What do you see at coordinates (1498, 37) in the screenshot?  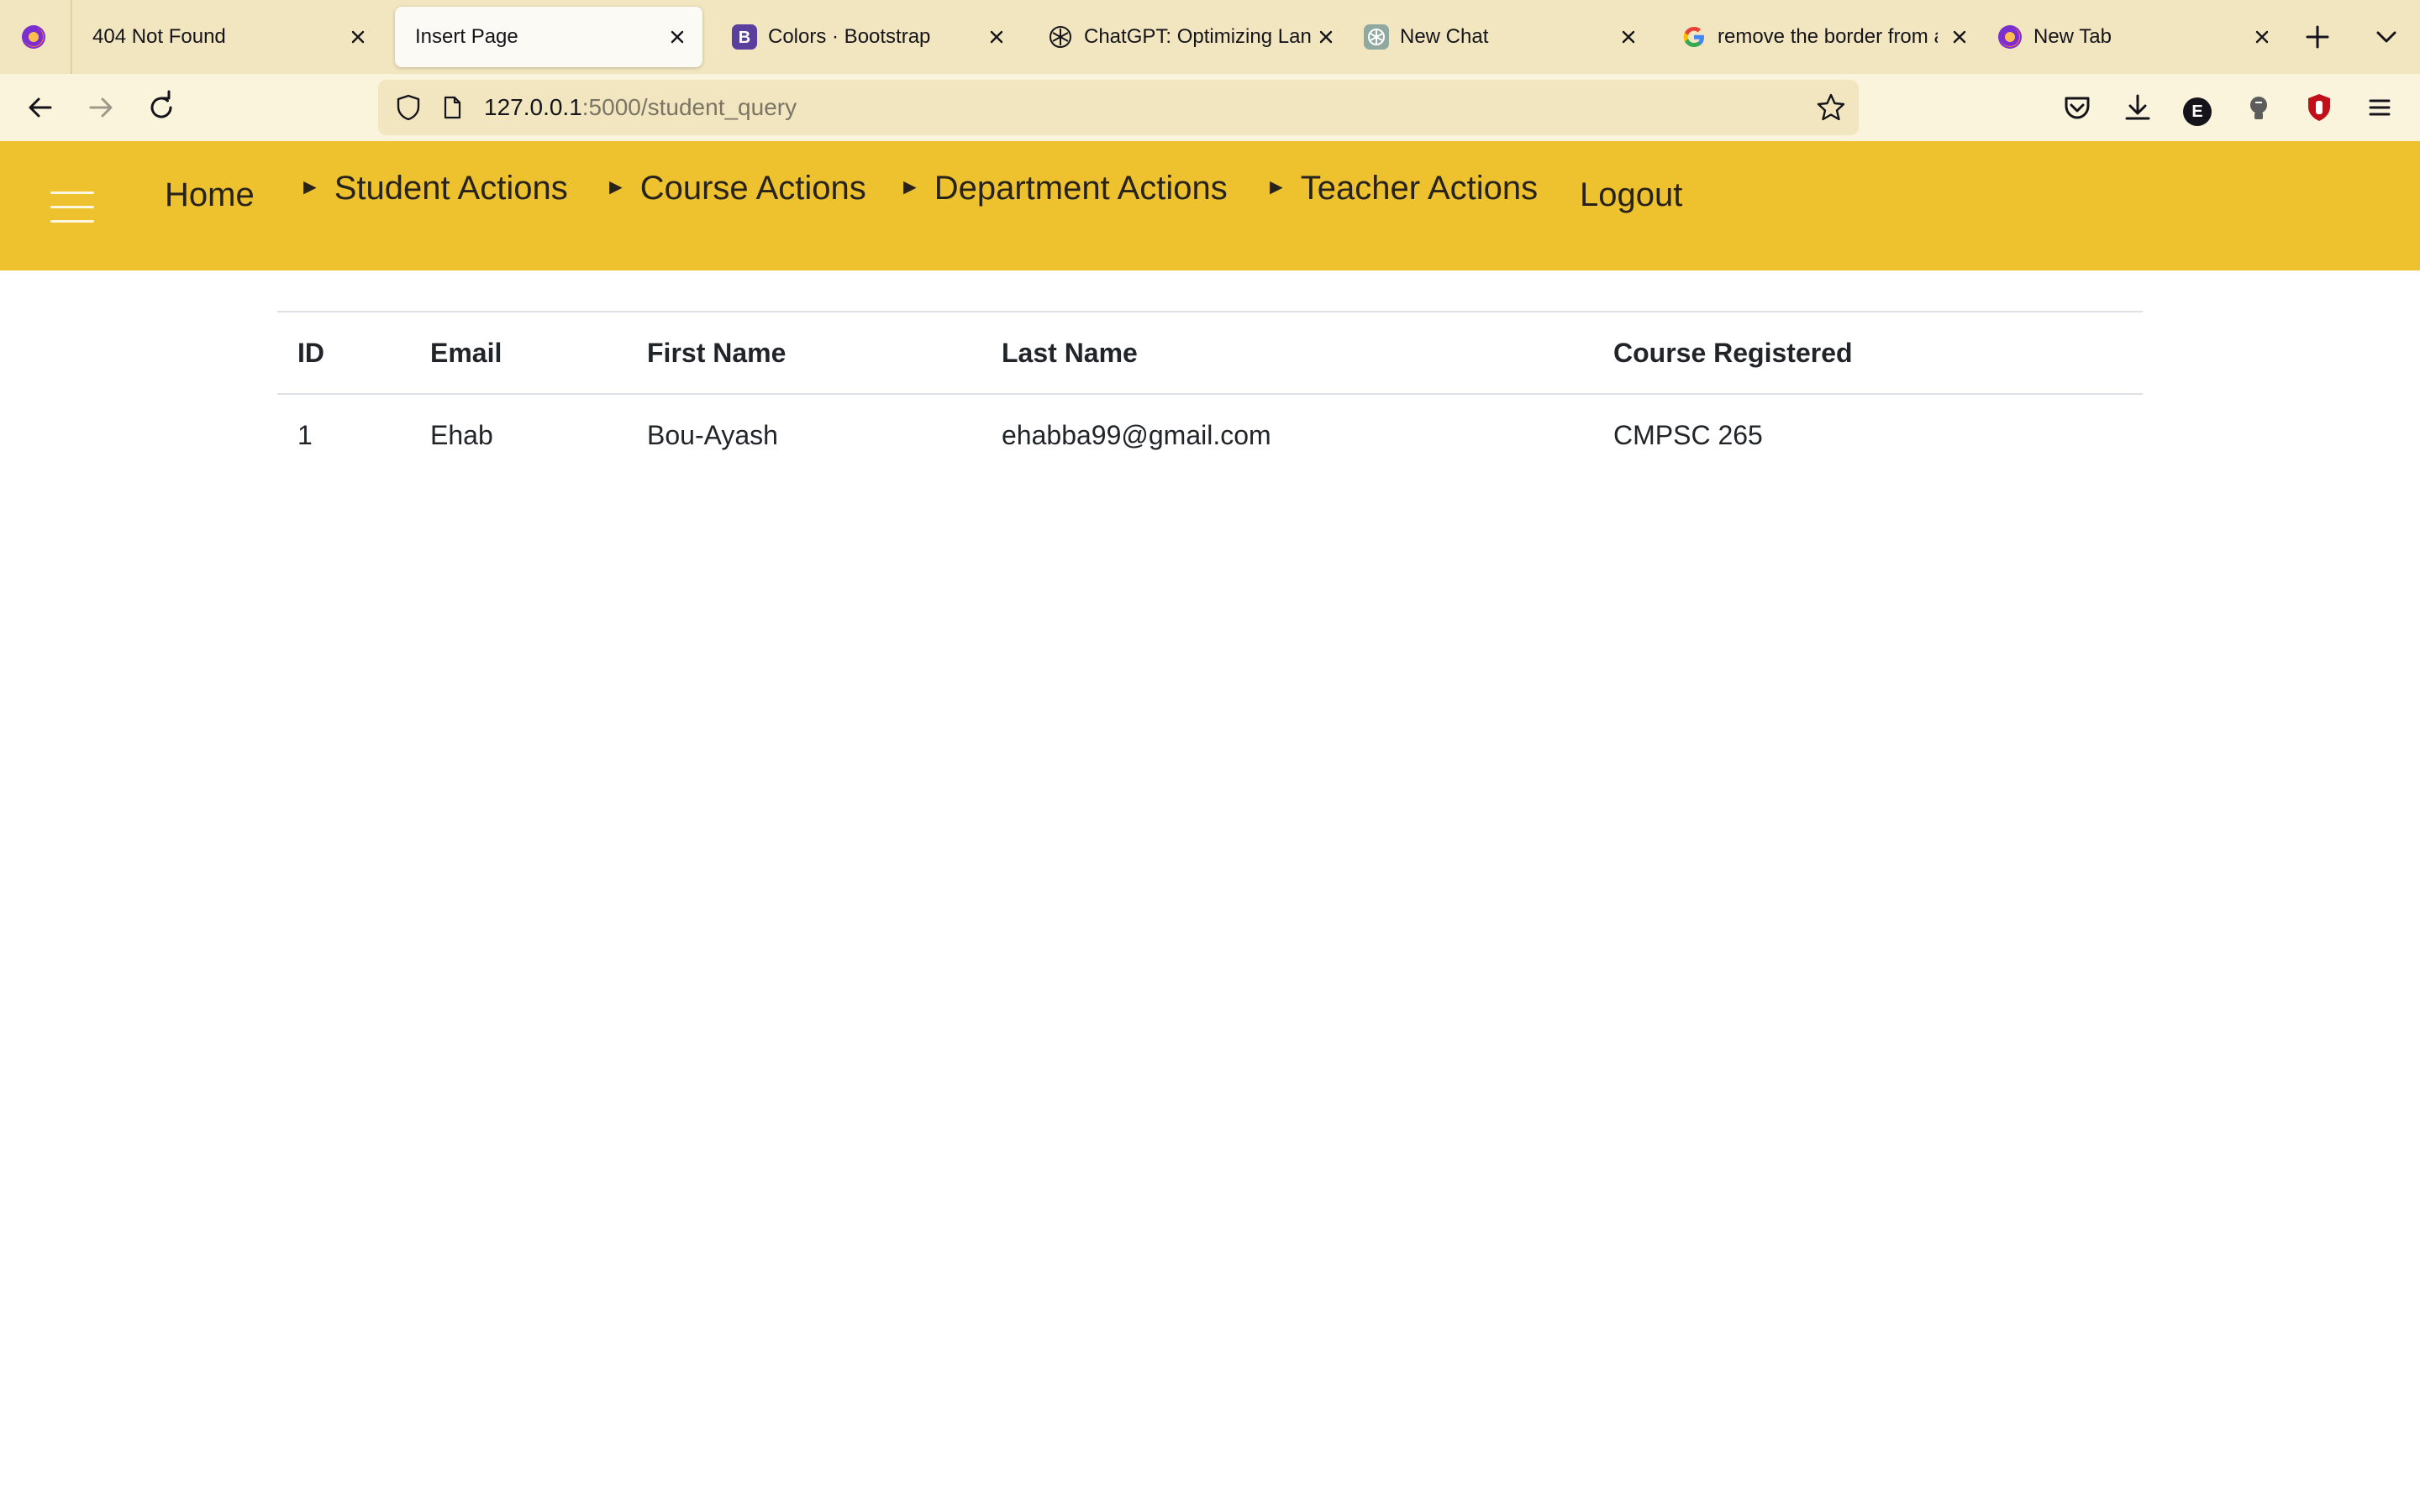 I see `tab-new-chat: New Chat` at bounding box center [1498, 37].